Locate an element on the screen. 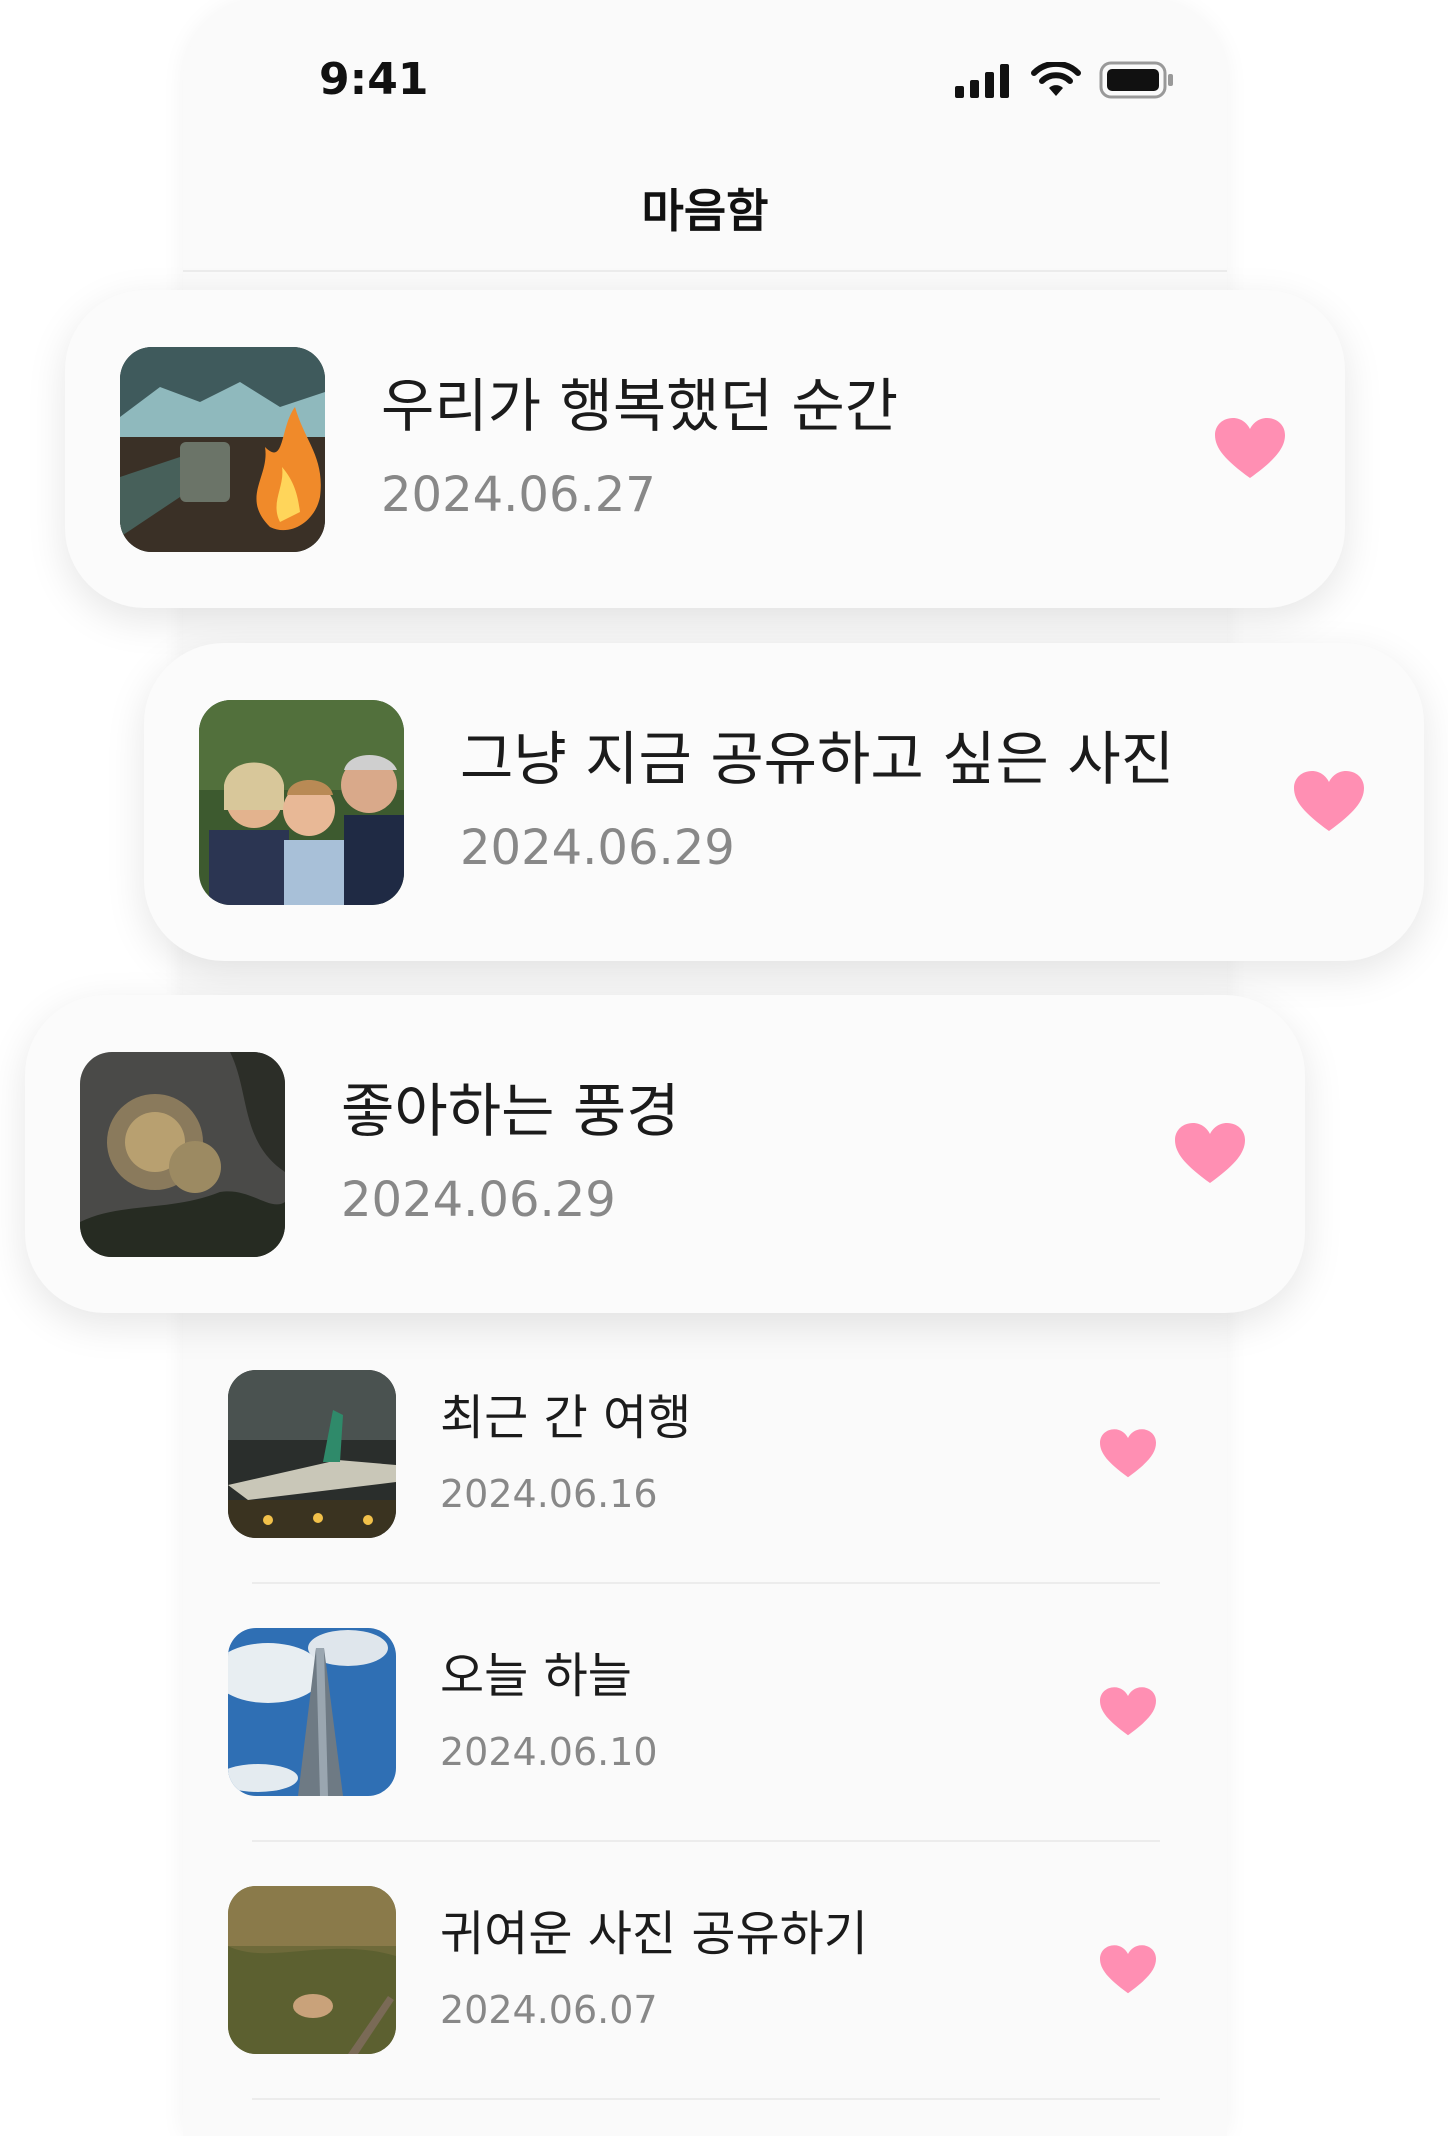  signal-icon is located at coordinates (982, 81).